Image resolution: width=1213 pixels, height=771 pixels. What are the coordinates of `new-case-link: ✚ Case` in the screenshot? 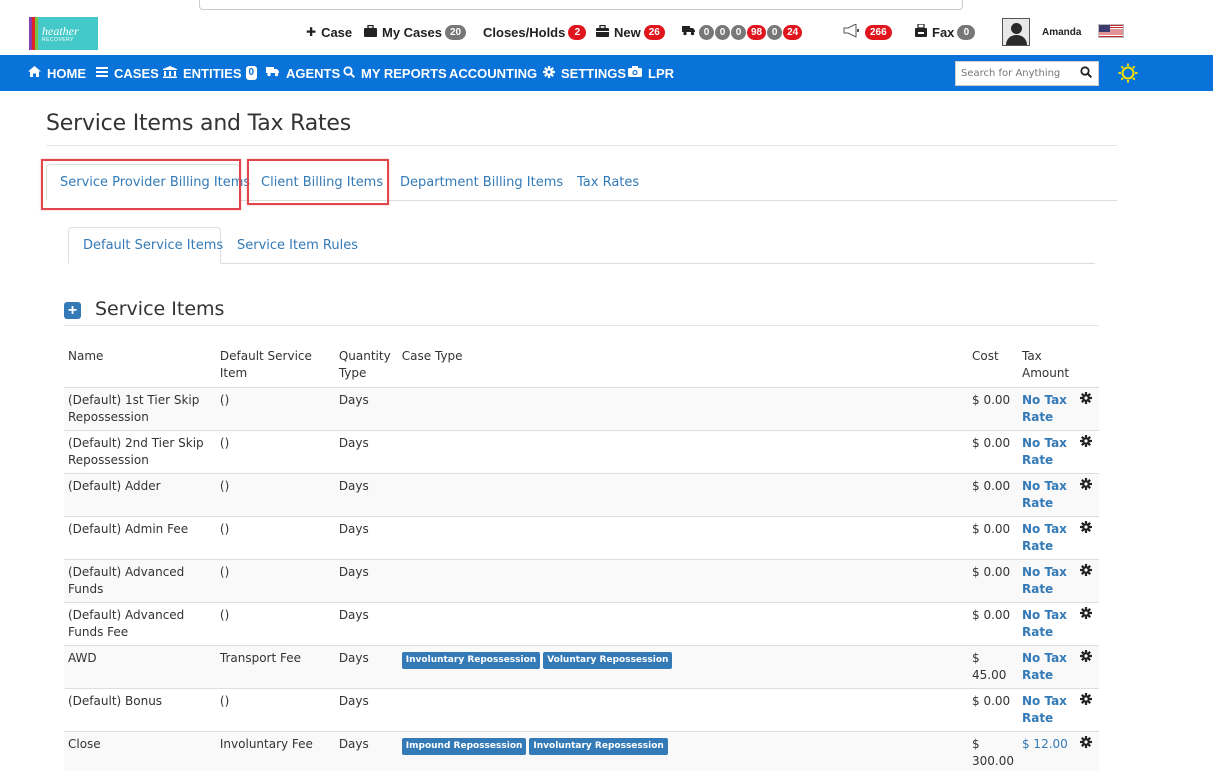 It's located at (329, 32).